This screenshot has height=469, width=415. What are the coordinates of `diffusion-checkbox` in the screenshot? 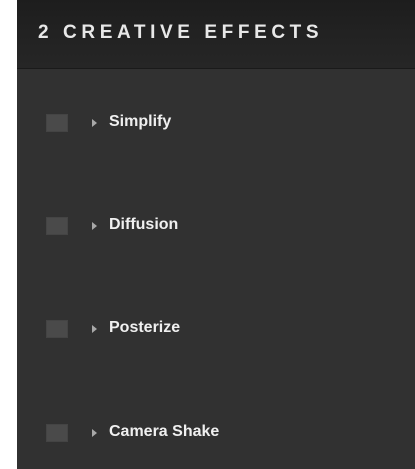 It's located at (57, 226).